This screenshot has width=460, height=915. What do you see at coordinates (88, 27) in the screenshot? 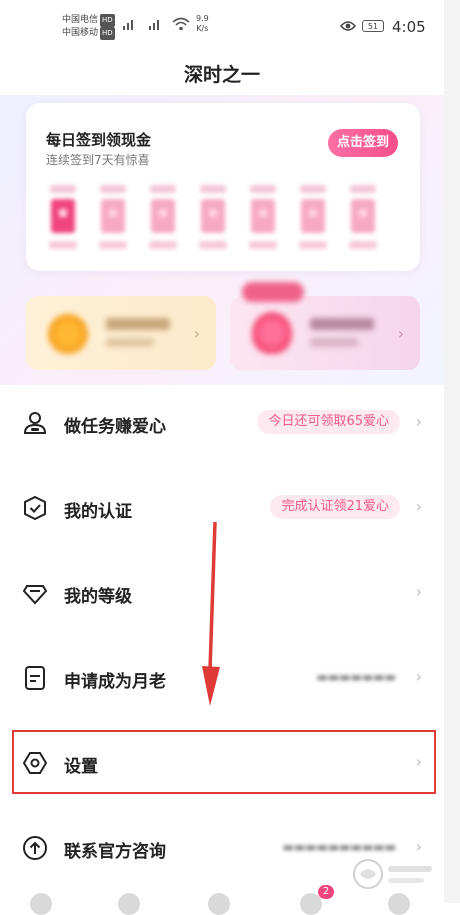
I see `carrier-info: 中国电信 HD 中国移动 HD` at bounding box center [88, 27].